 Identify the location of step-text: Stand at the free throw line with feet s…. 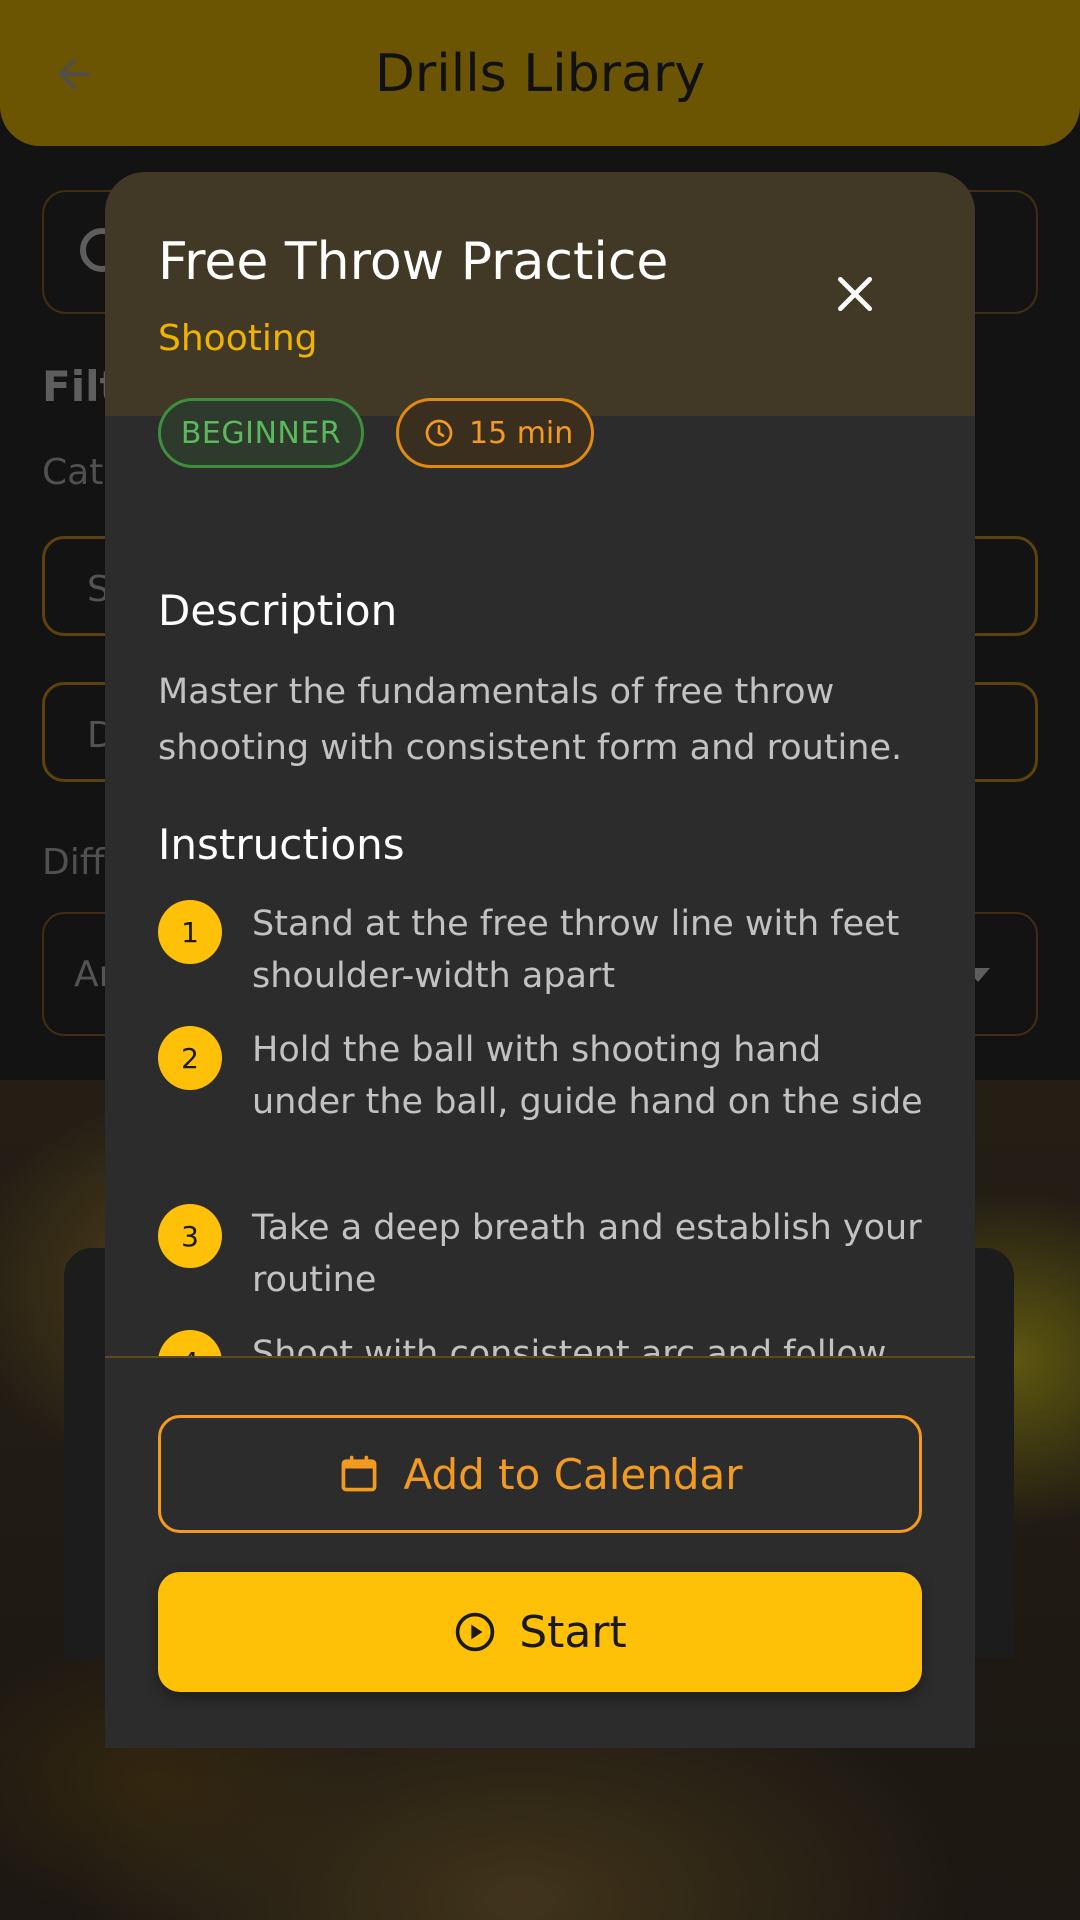
(576, 950).